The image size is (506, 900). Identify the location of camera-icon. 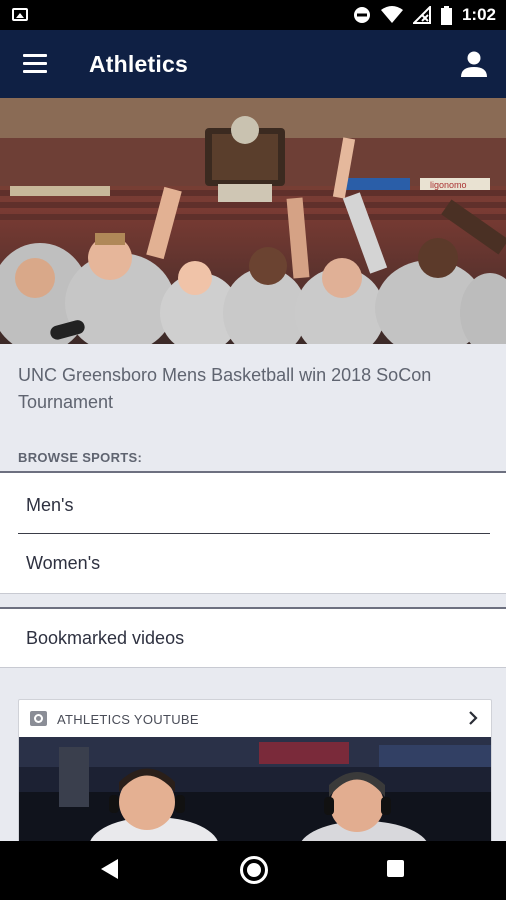
(38, 718).